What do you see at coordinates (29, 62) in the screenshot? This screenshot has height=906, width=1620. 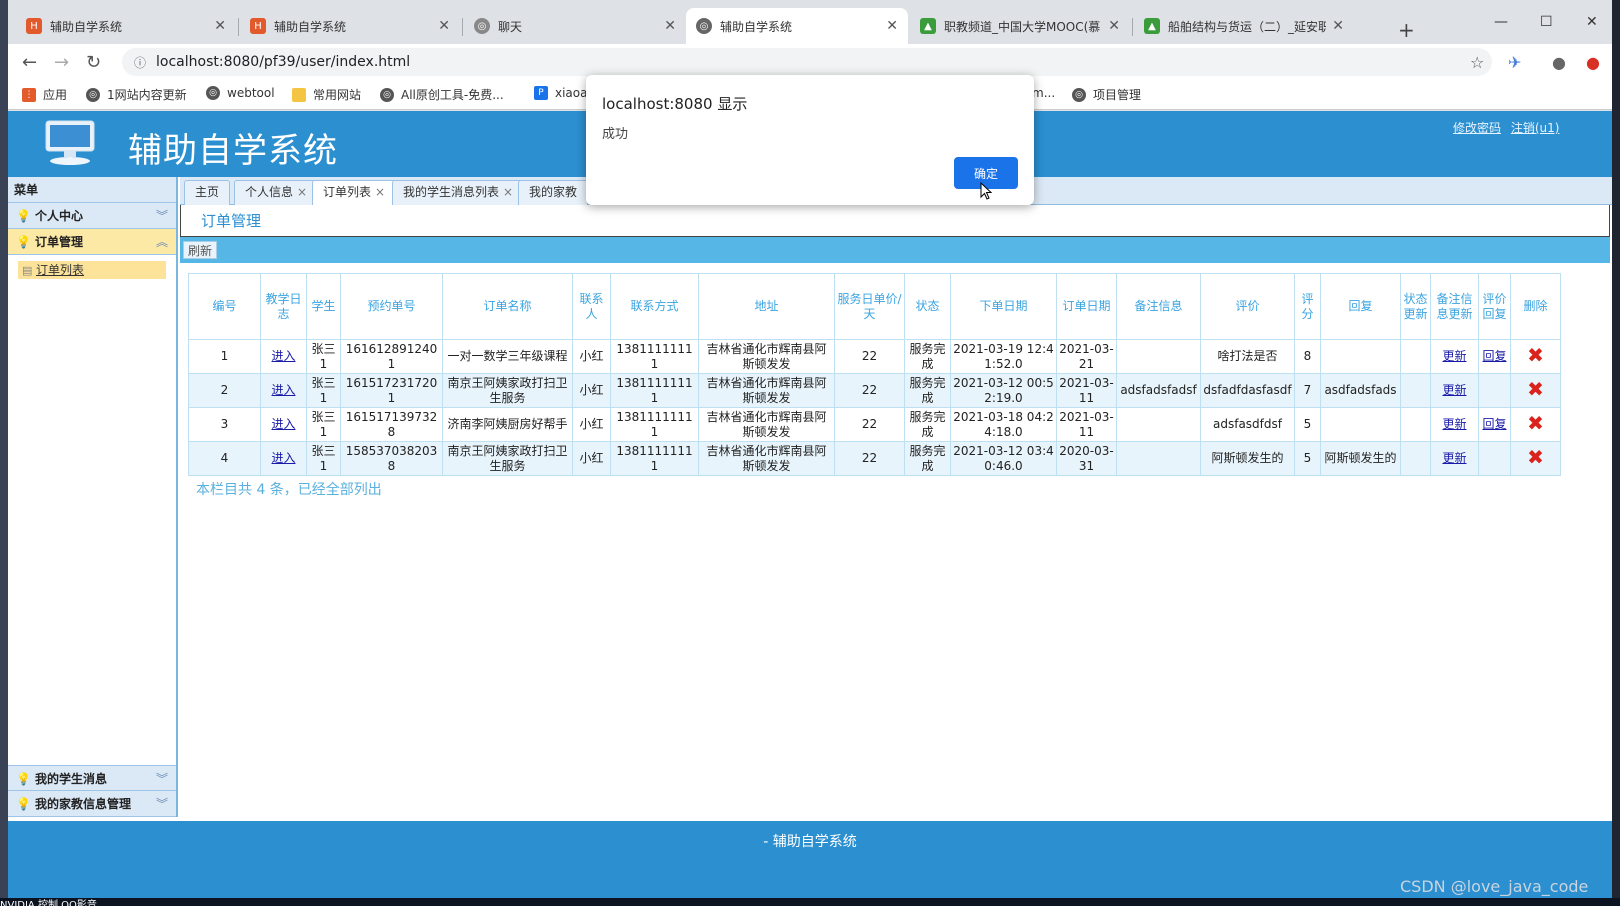 I see `back-arrow-icon: ←` at bounding box center [29, 62].